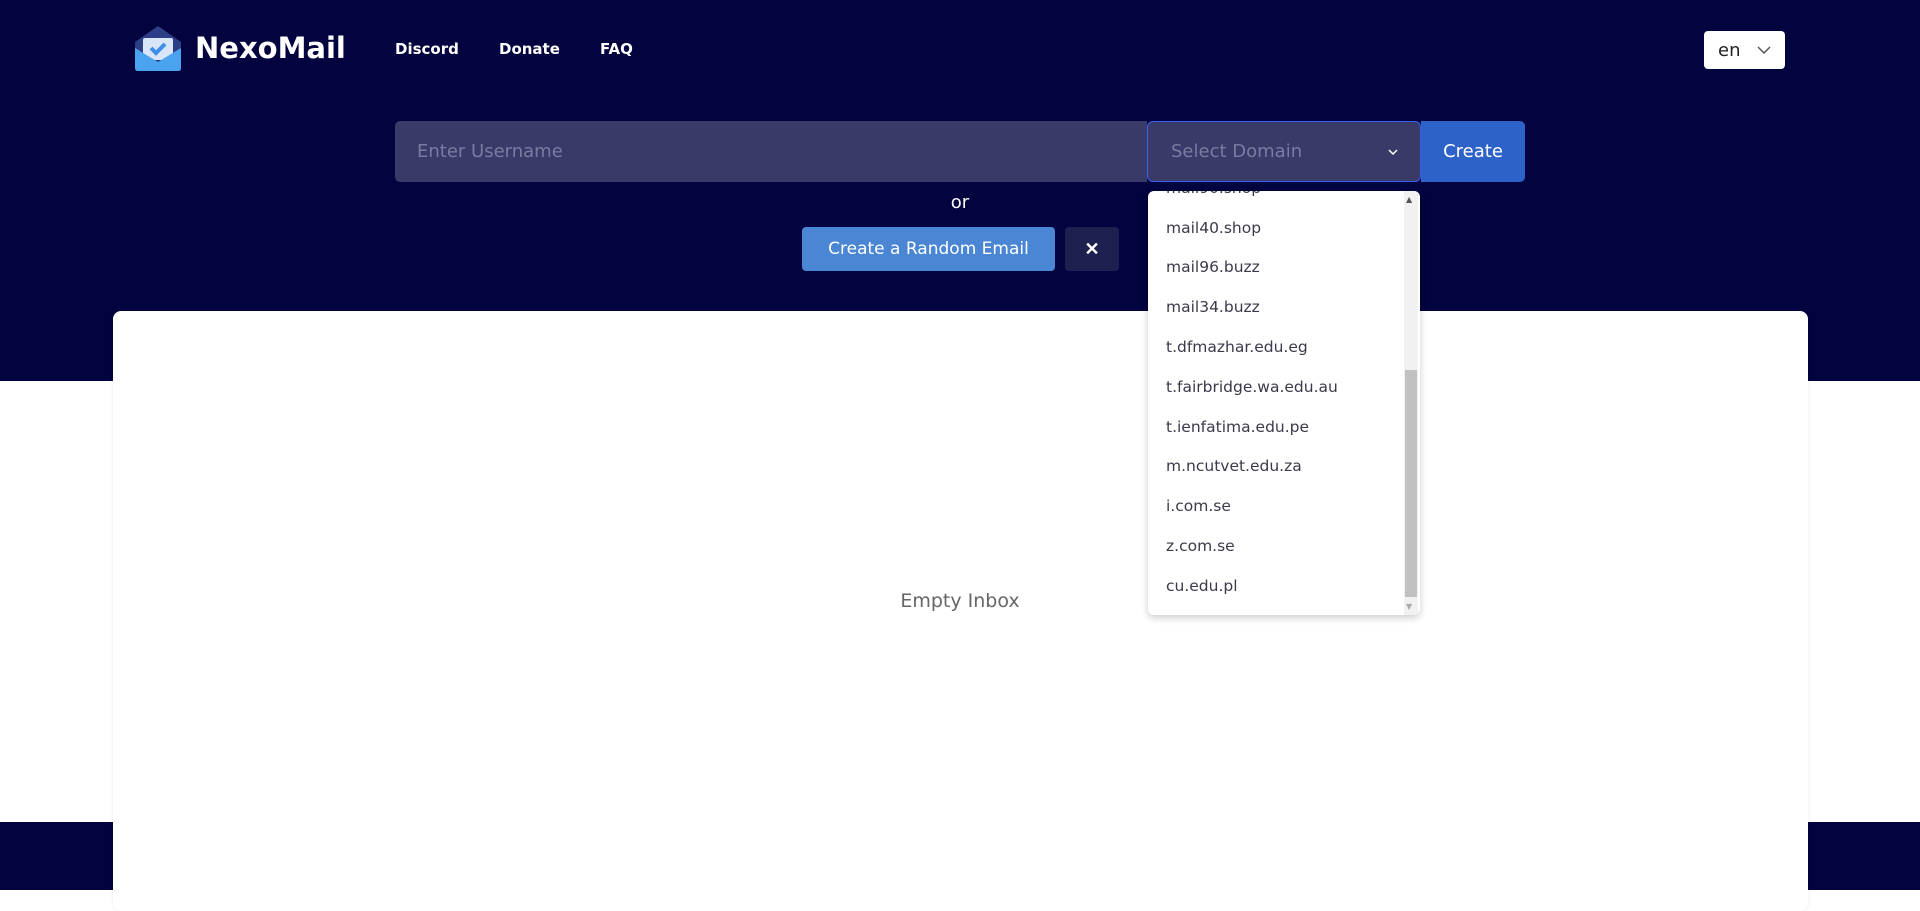  I want to click on brand-name: NexoMail, so click(270, 48).